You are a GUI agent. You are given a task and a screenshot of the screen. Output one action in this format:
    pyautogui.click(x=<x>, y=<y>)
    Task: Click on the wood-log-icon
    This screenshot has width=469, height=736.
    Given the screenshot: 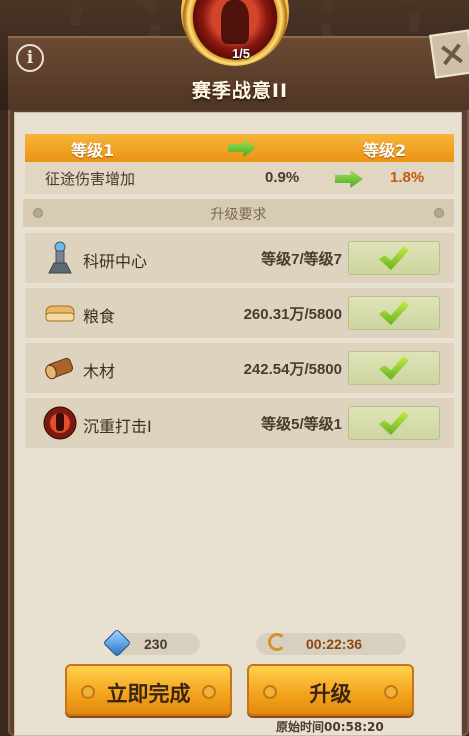 What is the action you would take?
    pyautogui.click(x=59, y=368)
    